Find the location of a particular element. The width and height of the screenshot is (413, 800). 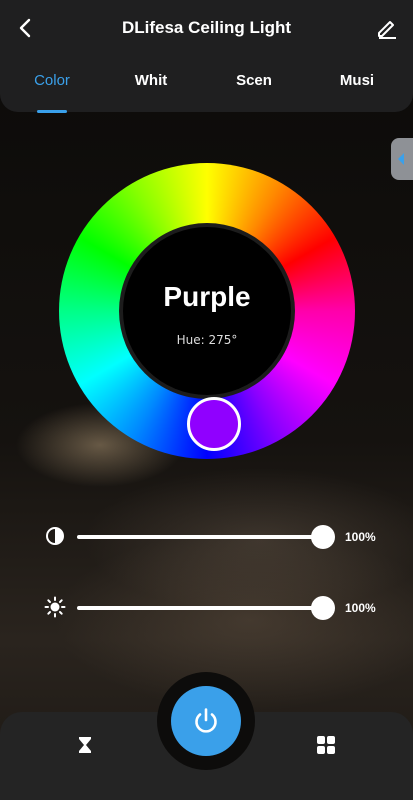

sun-icon is located at coordinates (55, 607).